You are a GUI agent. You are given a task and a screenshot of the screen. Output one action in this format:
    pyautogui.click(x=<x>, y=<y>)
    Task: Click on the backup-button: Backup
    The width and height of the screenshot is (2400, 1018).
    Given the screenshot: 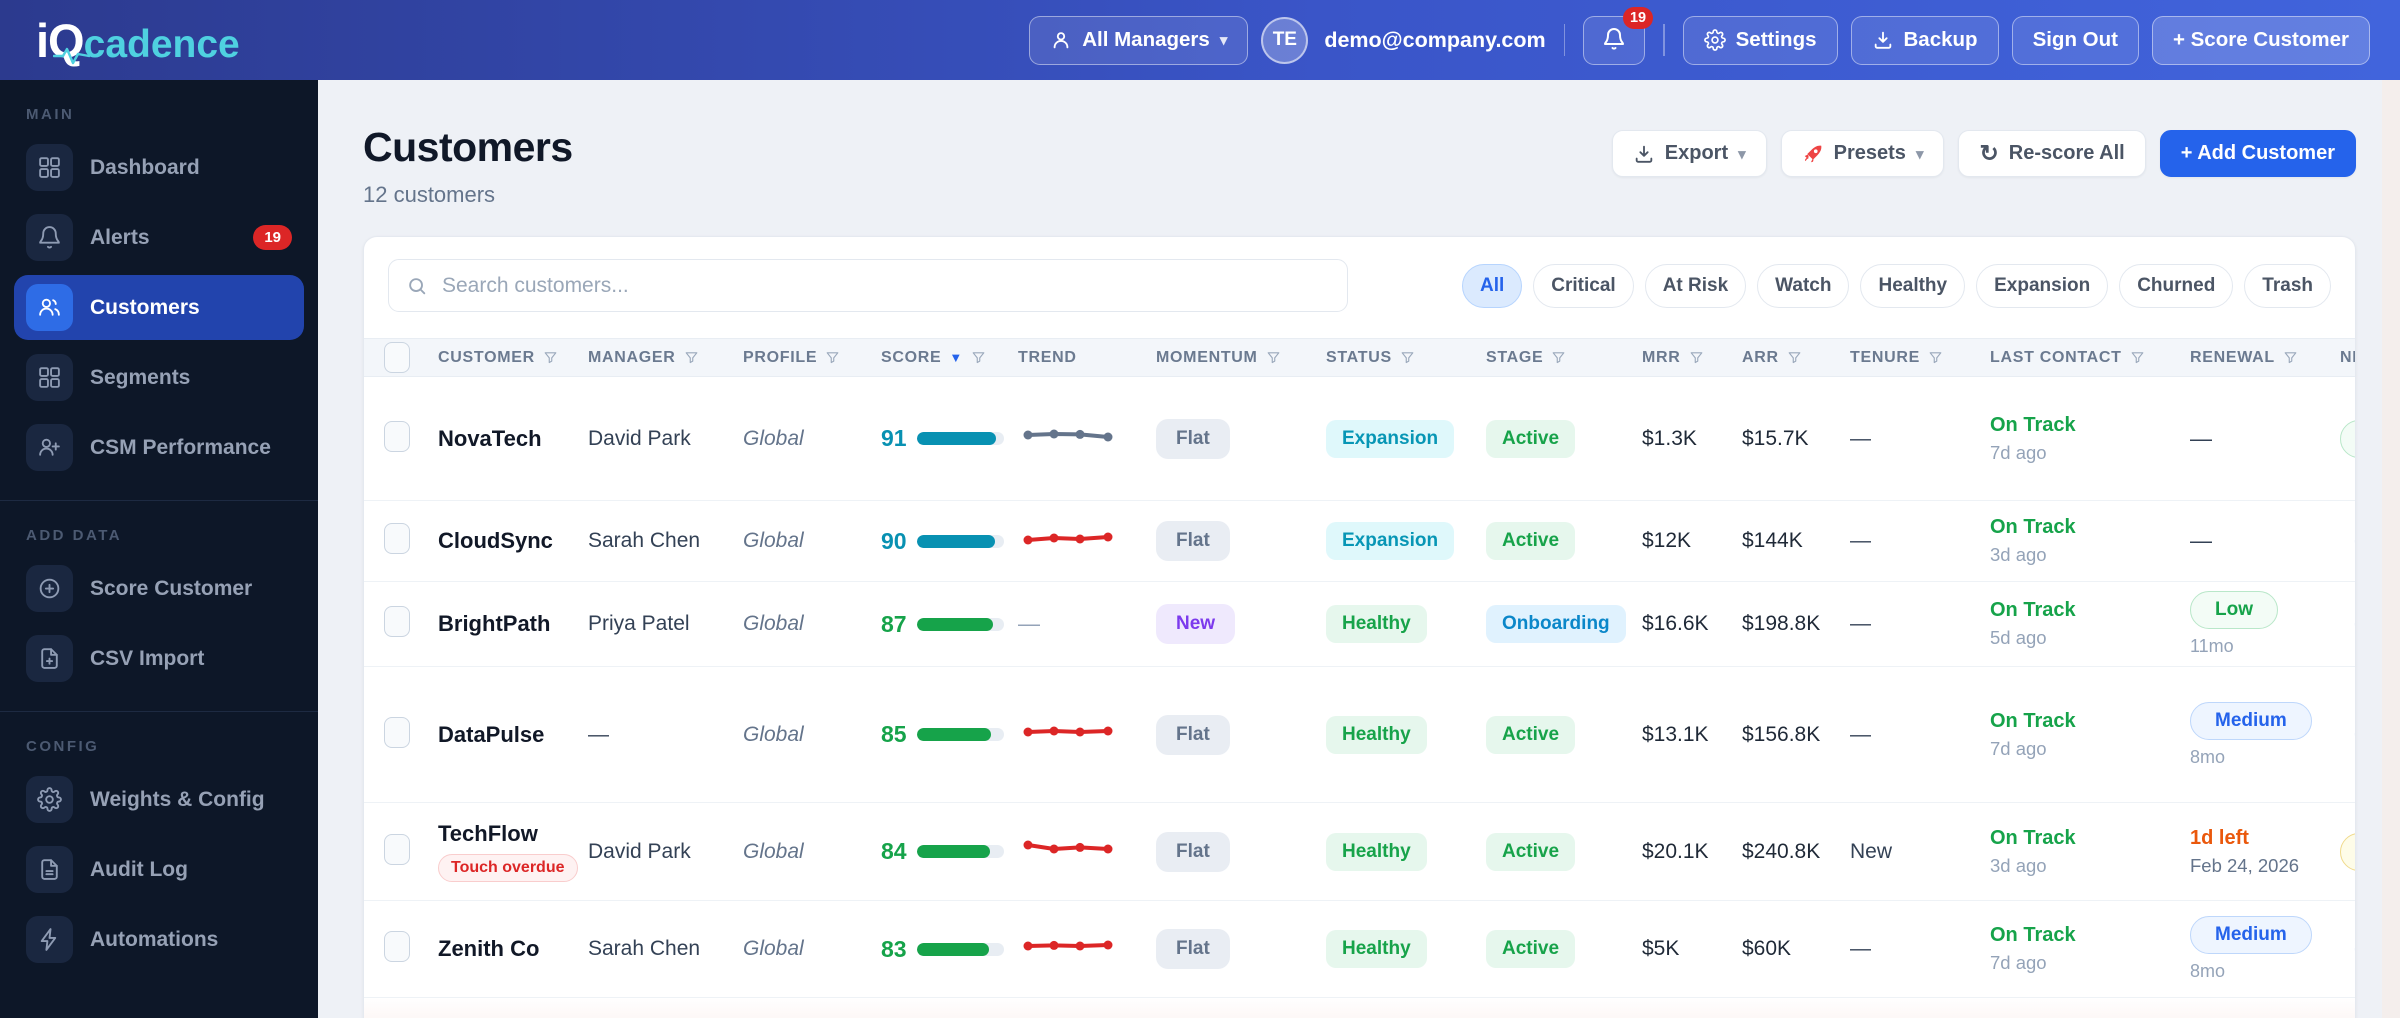 What is the action you would take?
    pyautogui.click(x=1924, y=40)
    